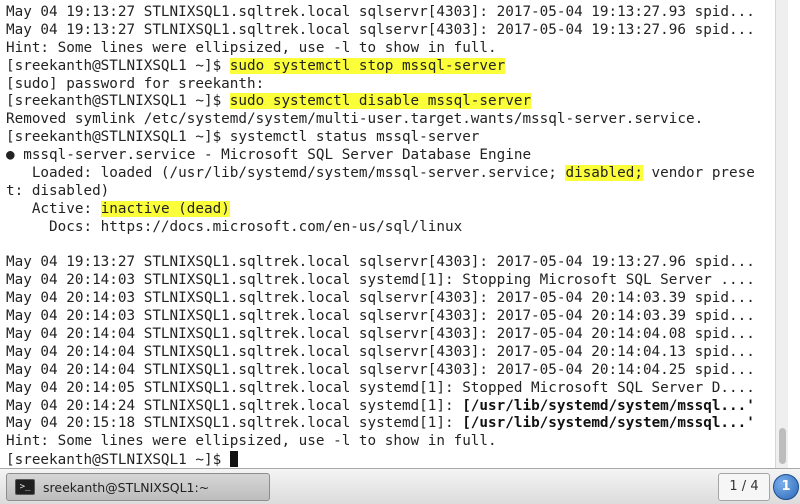 The width and height of the screenshot is (800, 504). What do you see at coordinates (698, 173) in the screenshot?
I see `terminal-text: vendor prese` at bounding box center [698, 173].